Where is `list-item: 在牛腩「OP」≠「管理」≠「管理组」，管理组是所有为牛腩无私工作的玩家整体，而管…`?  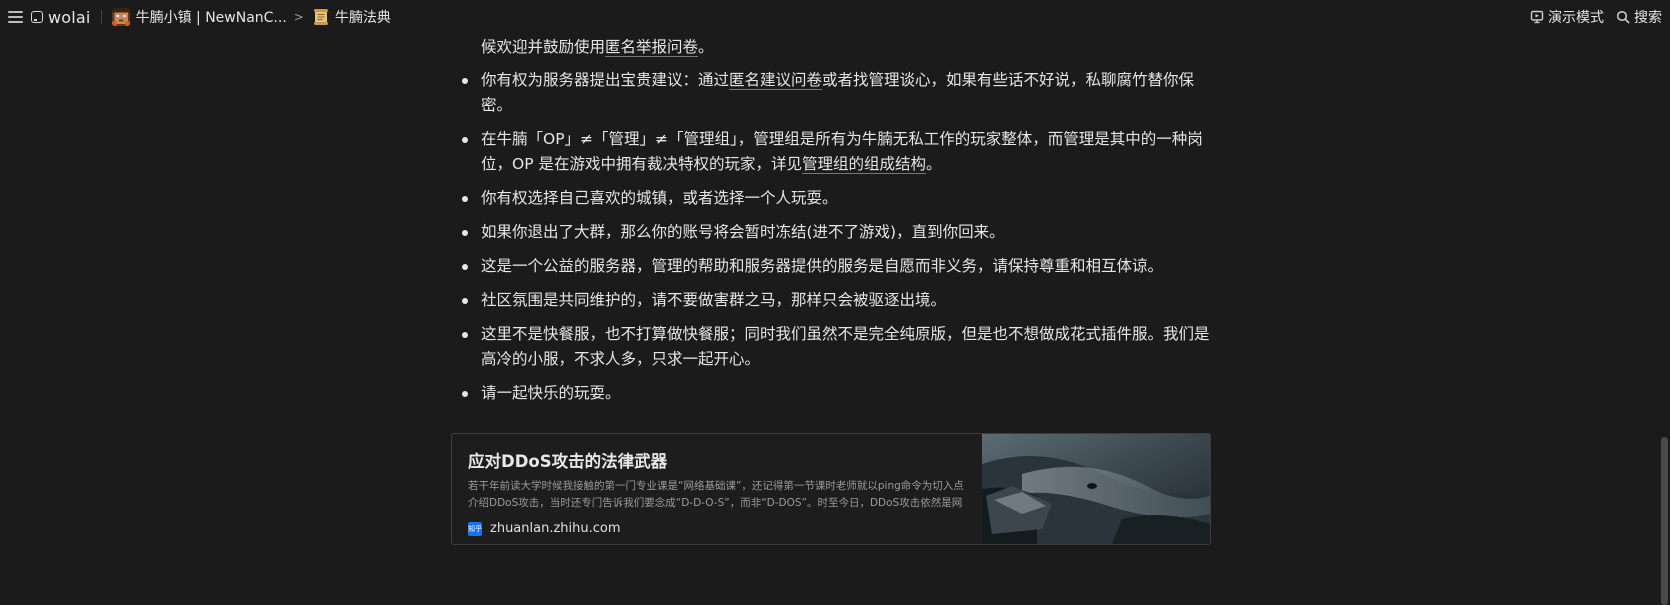
list-item: 在牛腩「OP」≠「管理」≠「管理组」，管理组是所有为牛腩无私工作的玩家整体，而管… is located at coordinates (824, 152).